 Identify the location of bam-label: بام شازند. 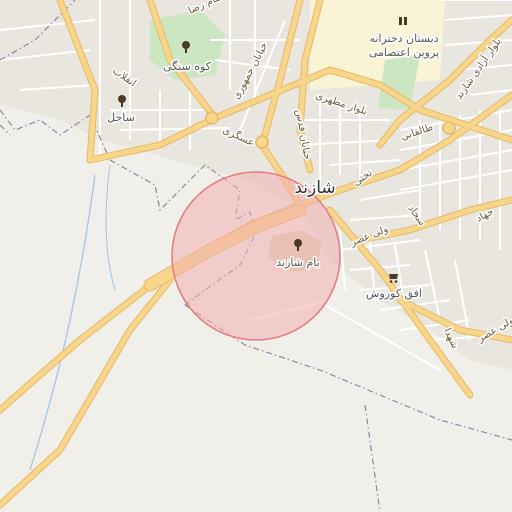
(297, 262).